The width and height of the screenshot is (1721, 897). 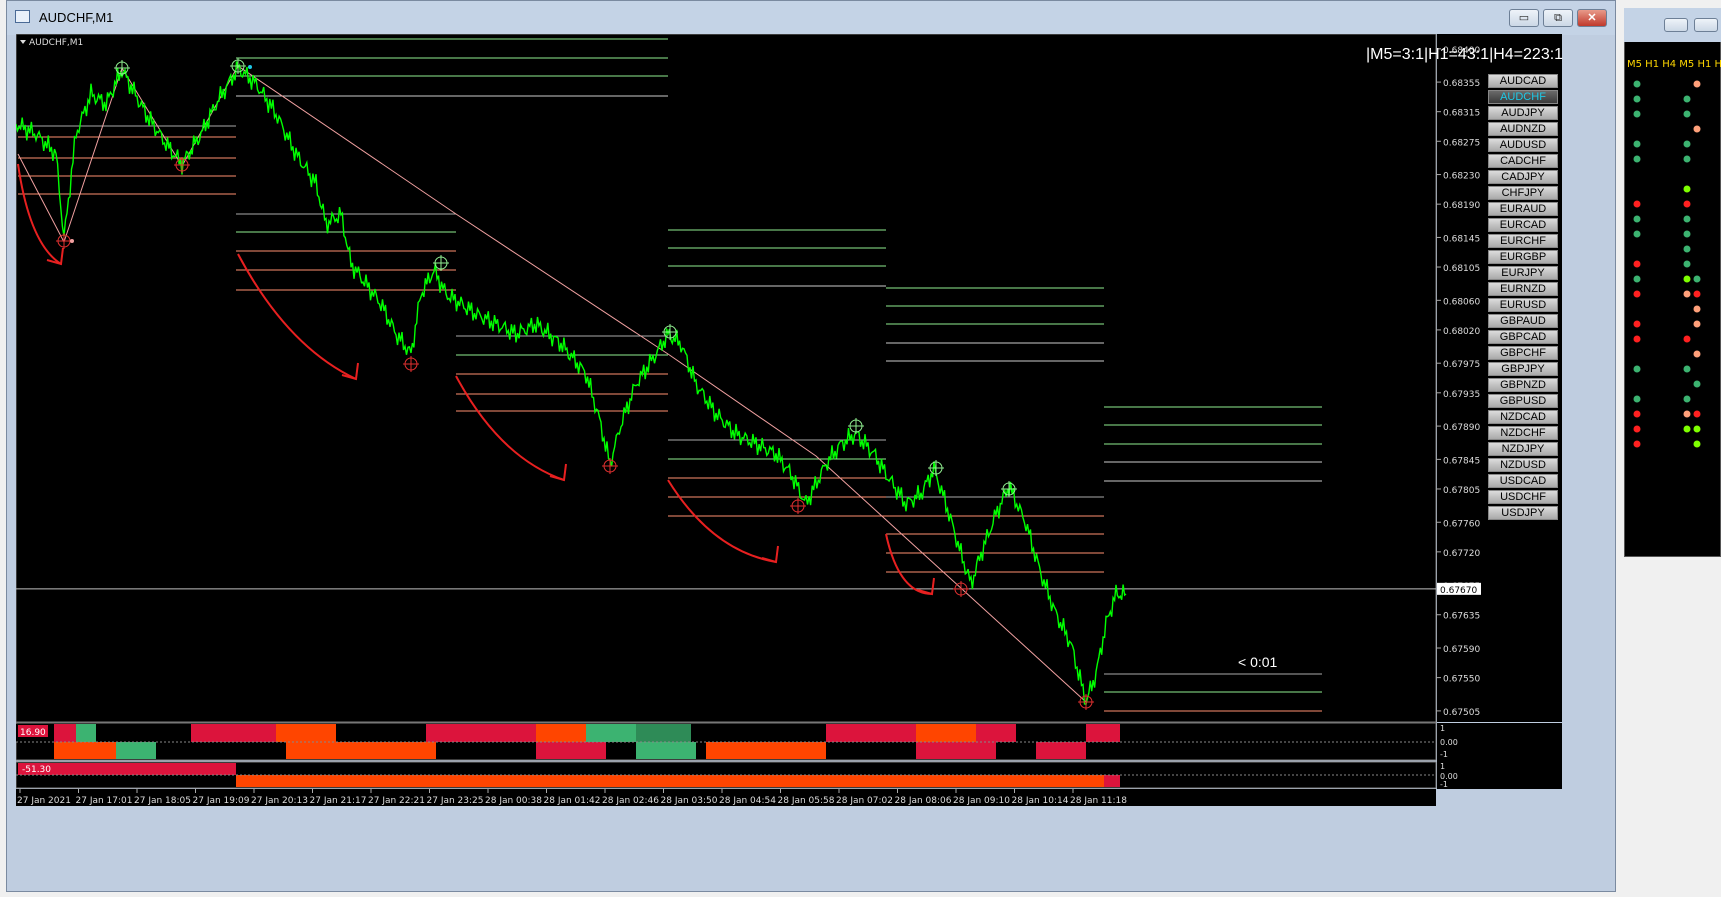 I want to click on pair-button-usdjpy: USDJPY, so click(x=1523, y=513).